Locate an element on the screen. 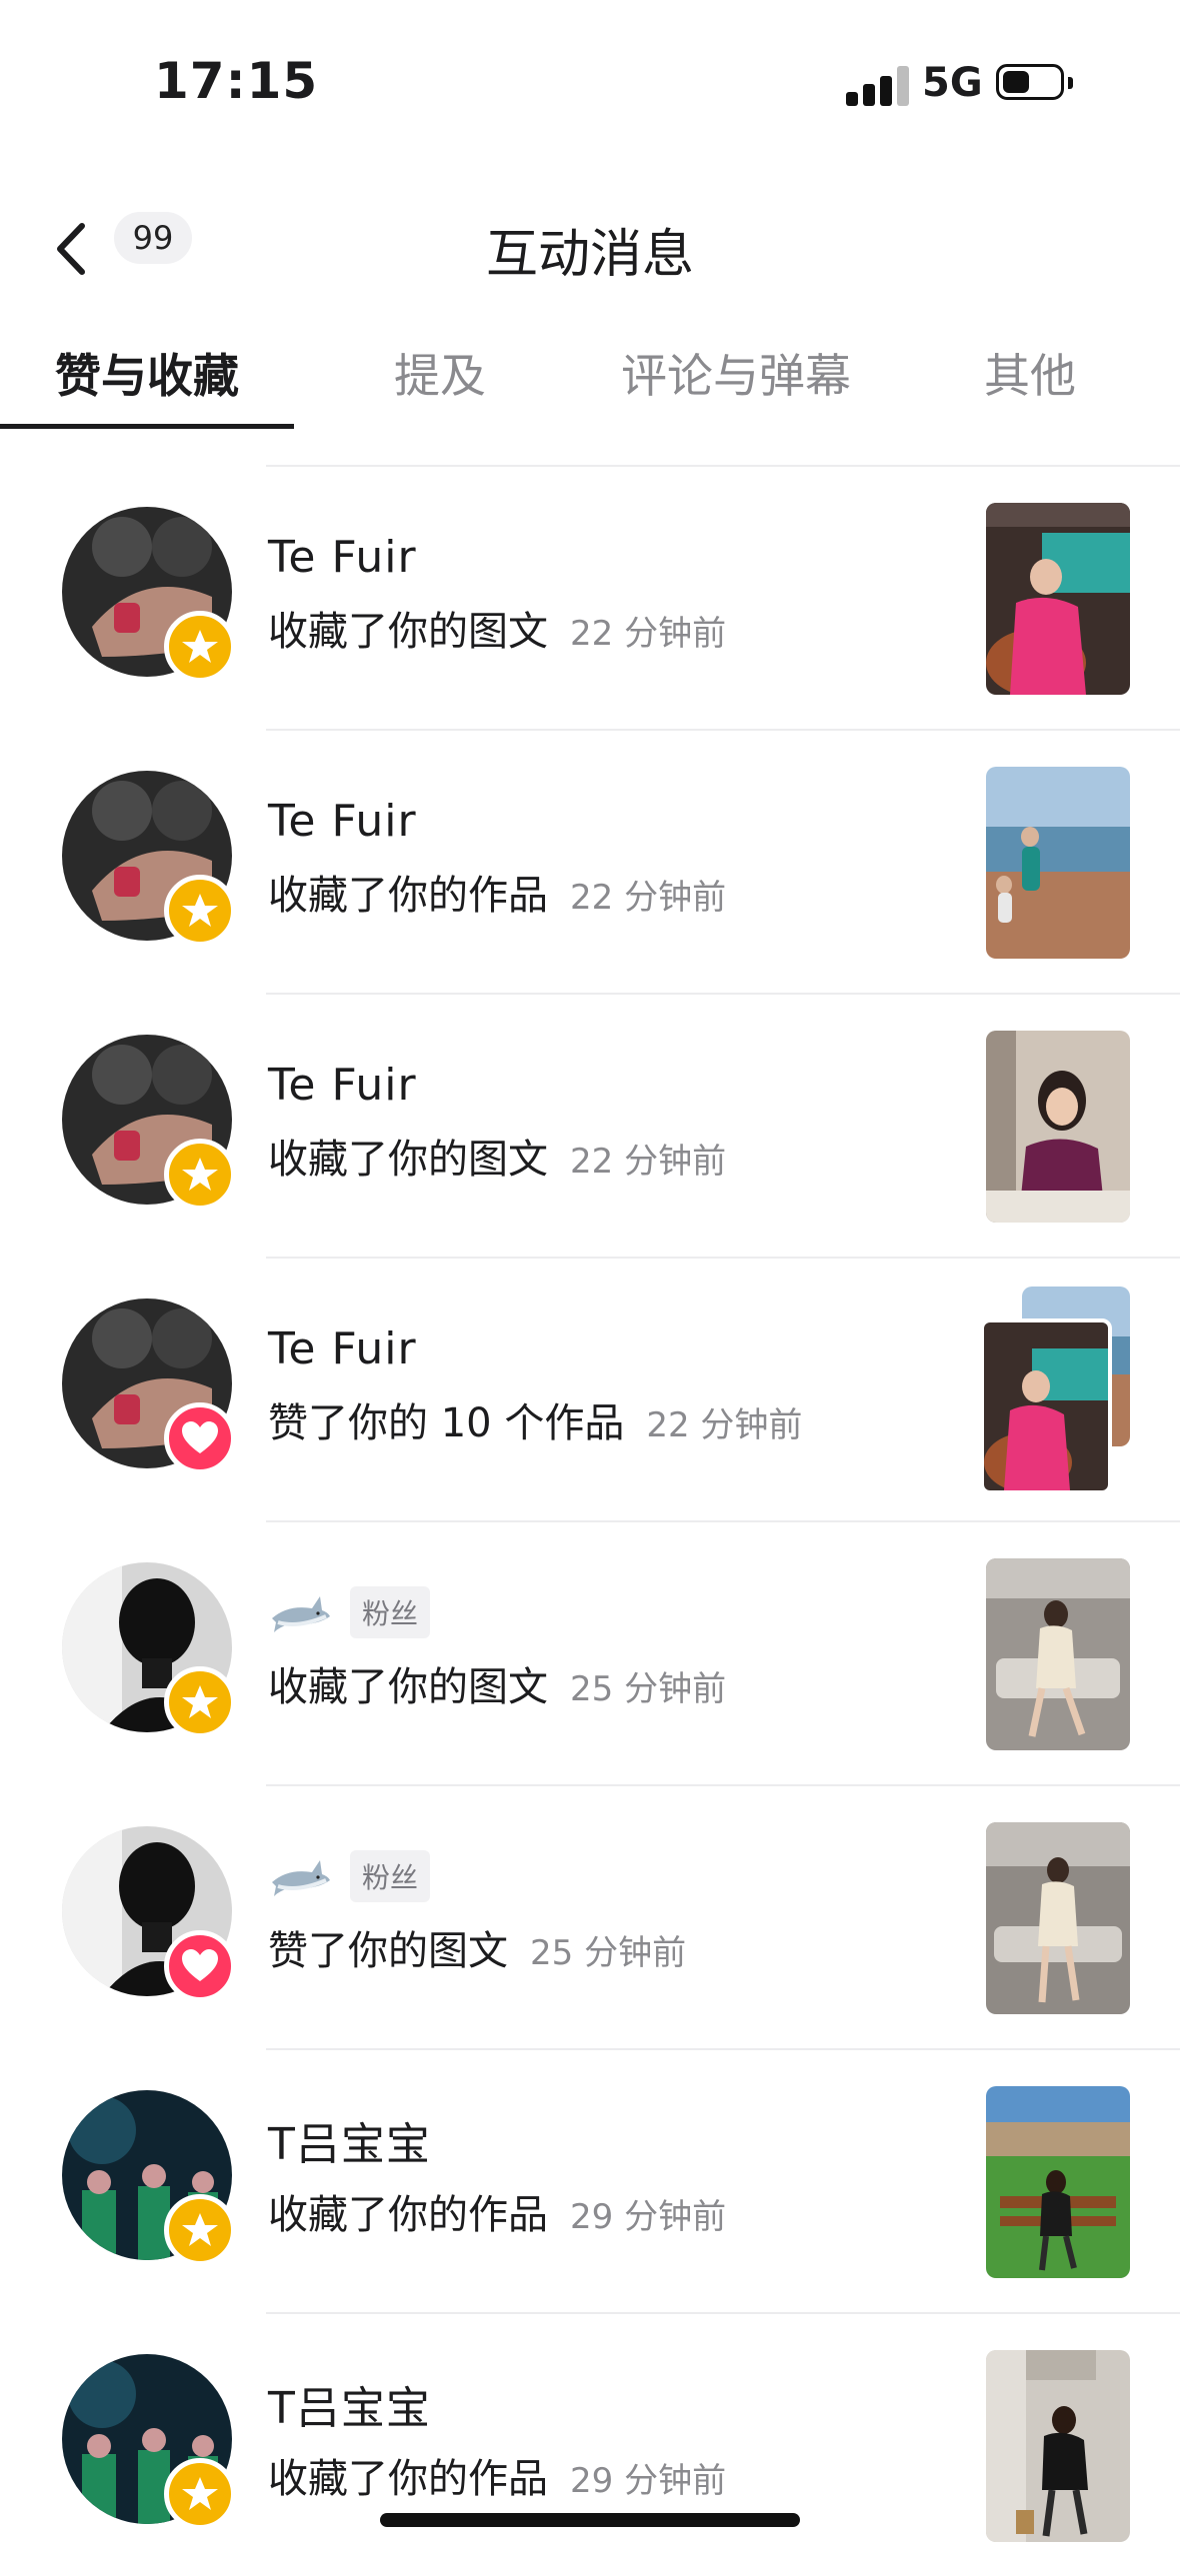  activity-line: 收藏了你的作品 22 分钟前 is located at coordinates (497, 892).